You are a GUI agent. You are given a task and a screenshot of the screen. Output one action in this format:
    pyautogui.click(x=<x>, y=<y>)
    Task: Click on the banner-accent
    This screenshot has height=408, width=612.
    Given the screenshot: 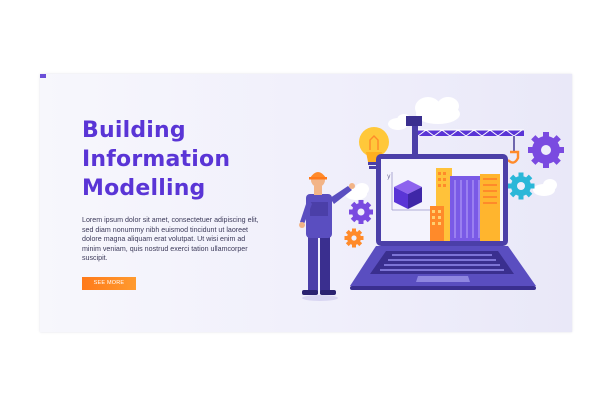 What is the action you would take?
    pyautogui.click(x=43, y=76)
    